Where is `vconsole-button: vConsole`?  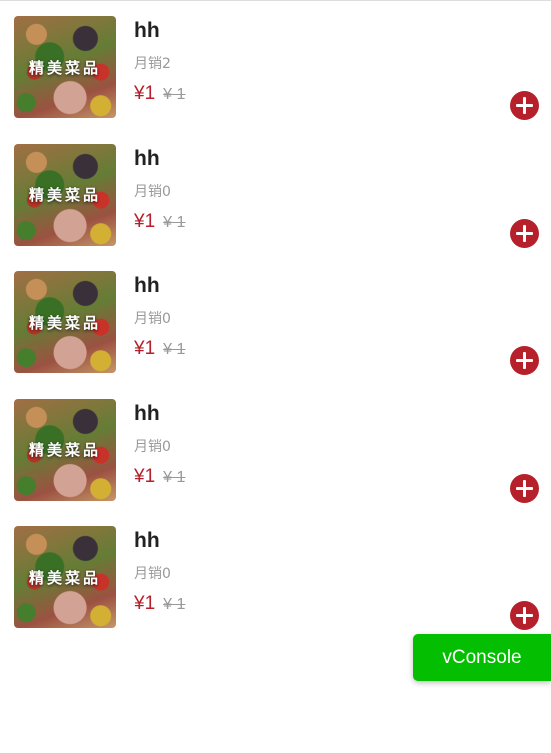
vconsole-button: vConsole is located at coordinates (482, 657).